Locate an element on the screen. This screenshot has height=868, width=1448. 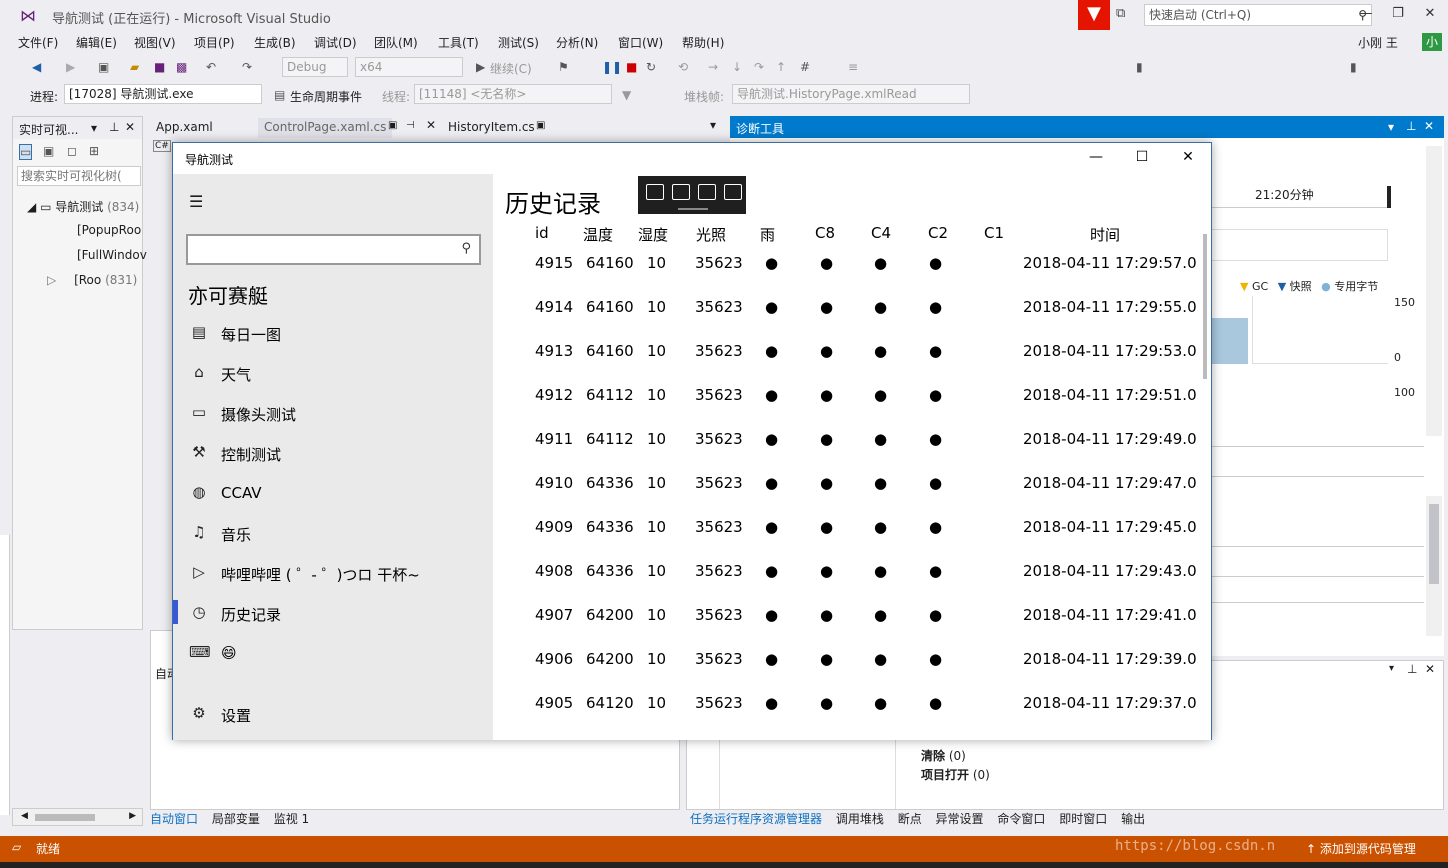
open-folder-icon: ▰ is located at coordinates (134, 67).